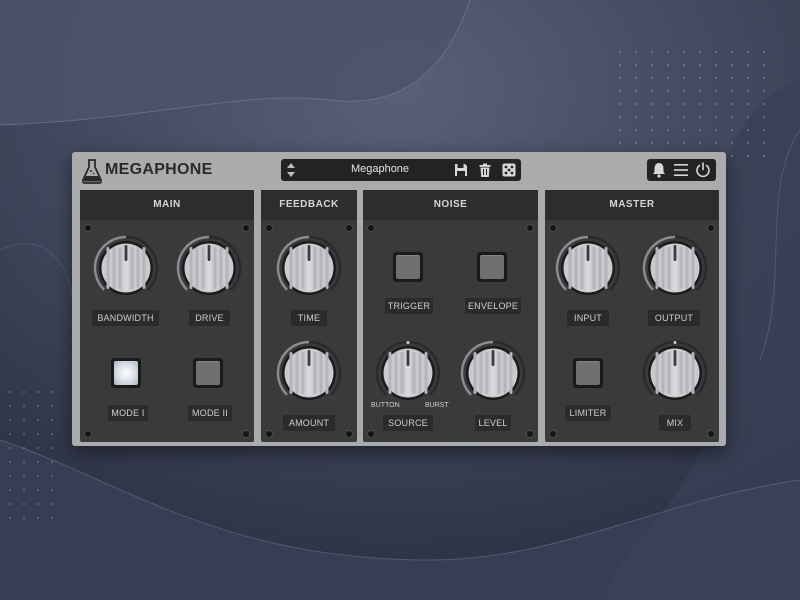  I want to click on limiter-button, so click(588, 373).